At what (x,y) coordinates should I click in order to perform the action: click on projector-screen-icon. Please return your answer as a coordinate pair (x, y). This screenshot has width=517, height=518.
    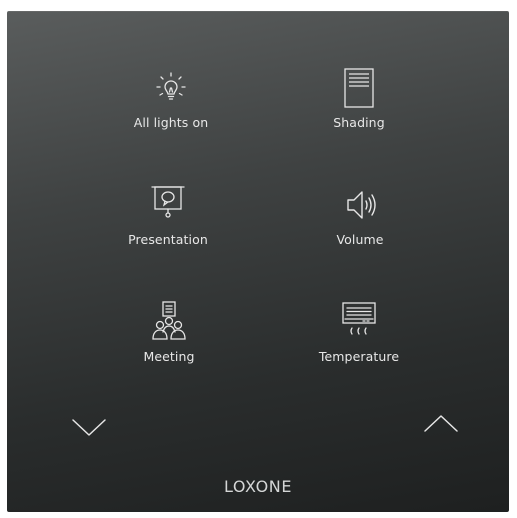
    Looking at the image, I should click on (168, 205).